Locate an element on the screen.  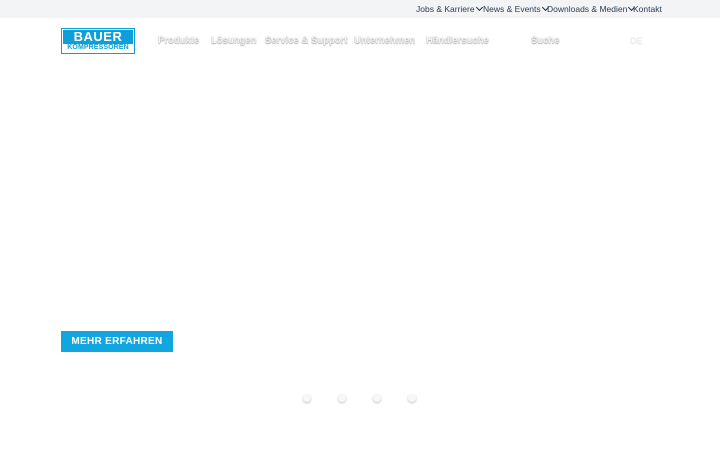
nav-item-loesungen: Lösungen is located at coordinates (233, 41).